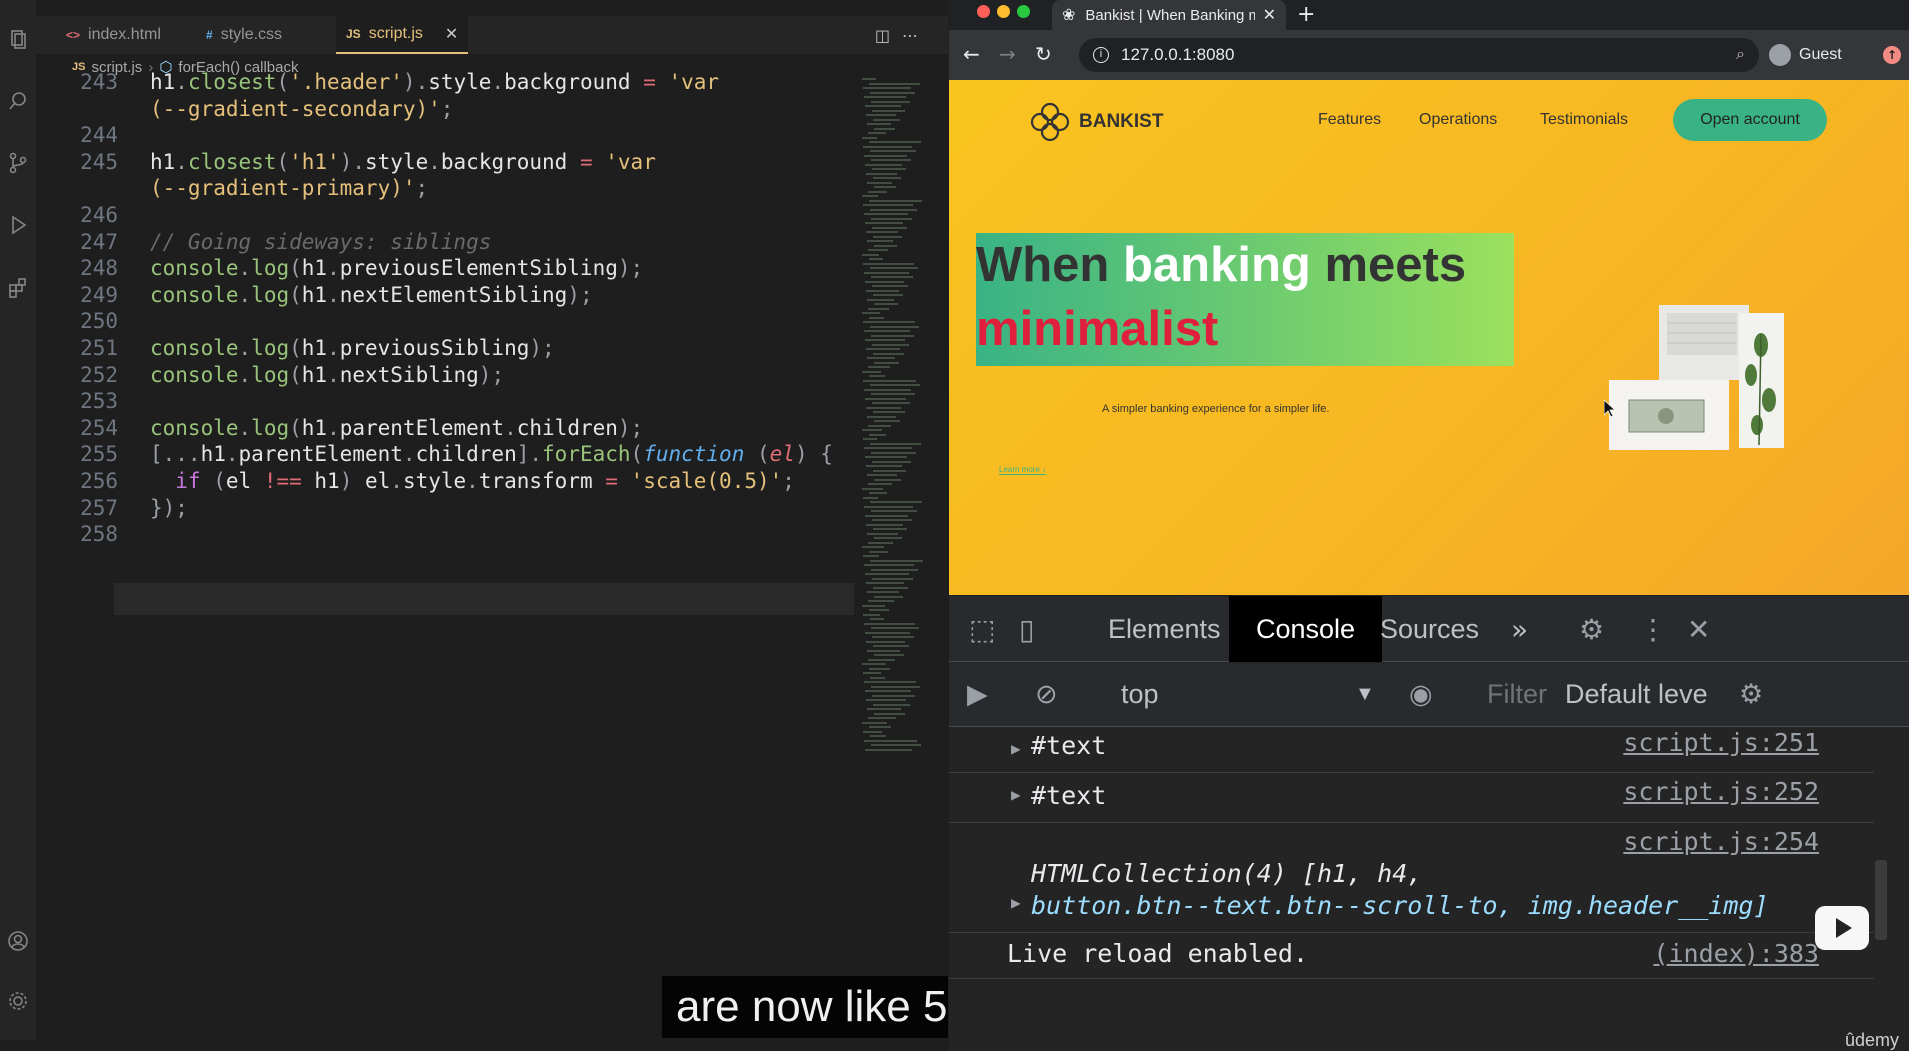 This screenshot has width=1909, height=1051. Describe the element at coordinates (1411, 798) in the screenshot. I see `console-message: ▶ #text script.js:252` at that location.